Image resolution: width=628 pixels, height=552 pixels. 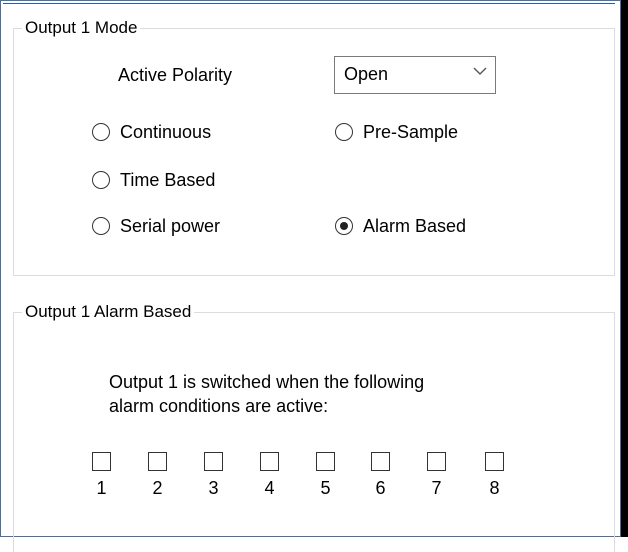 I want to click on radio-alarm-based: Alarm Based, so click(x=400, y=226).